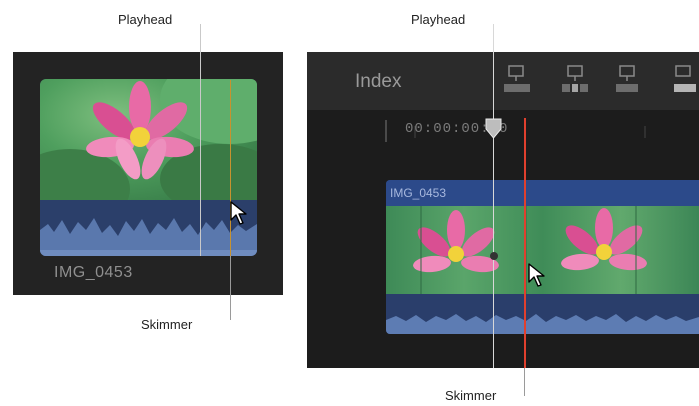 The height and width of the screenshot is (406, 699). I want to click on audio-waveform, so click(148, 228).